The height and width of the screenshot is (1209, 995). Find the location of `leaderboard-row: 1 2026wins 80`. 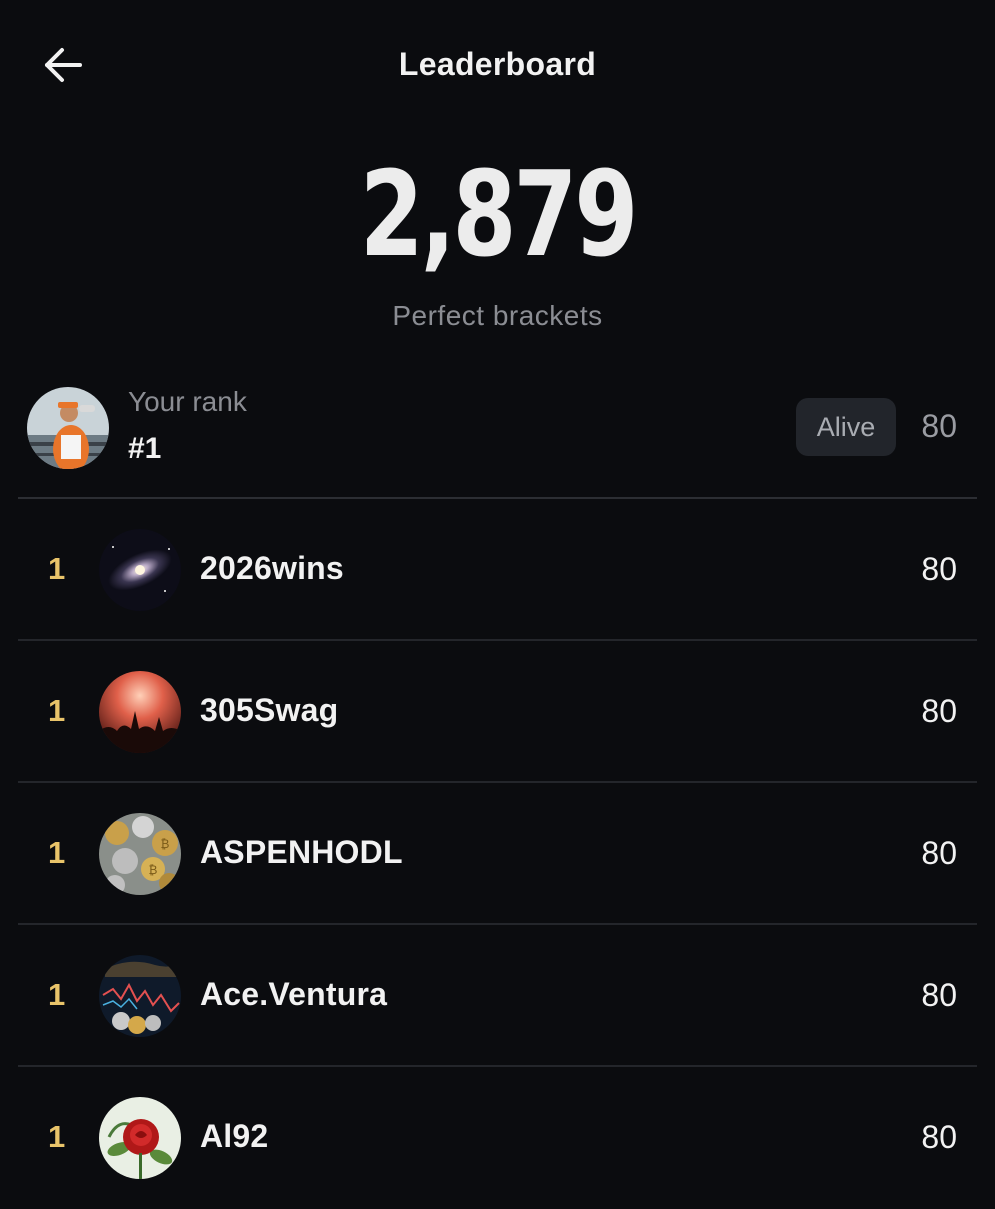

leaderboard-row: 1 2026wins 80 is located at coordinates (497, 570).